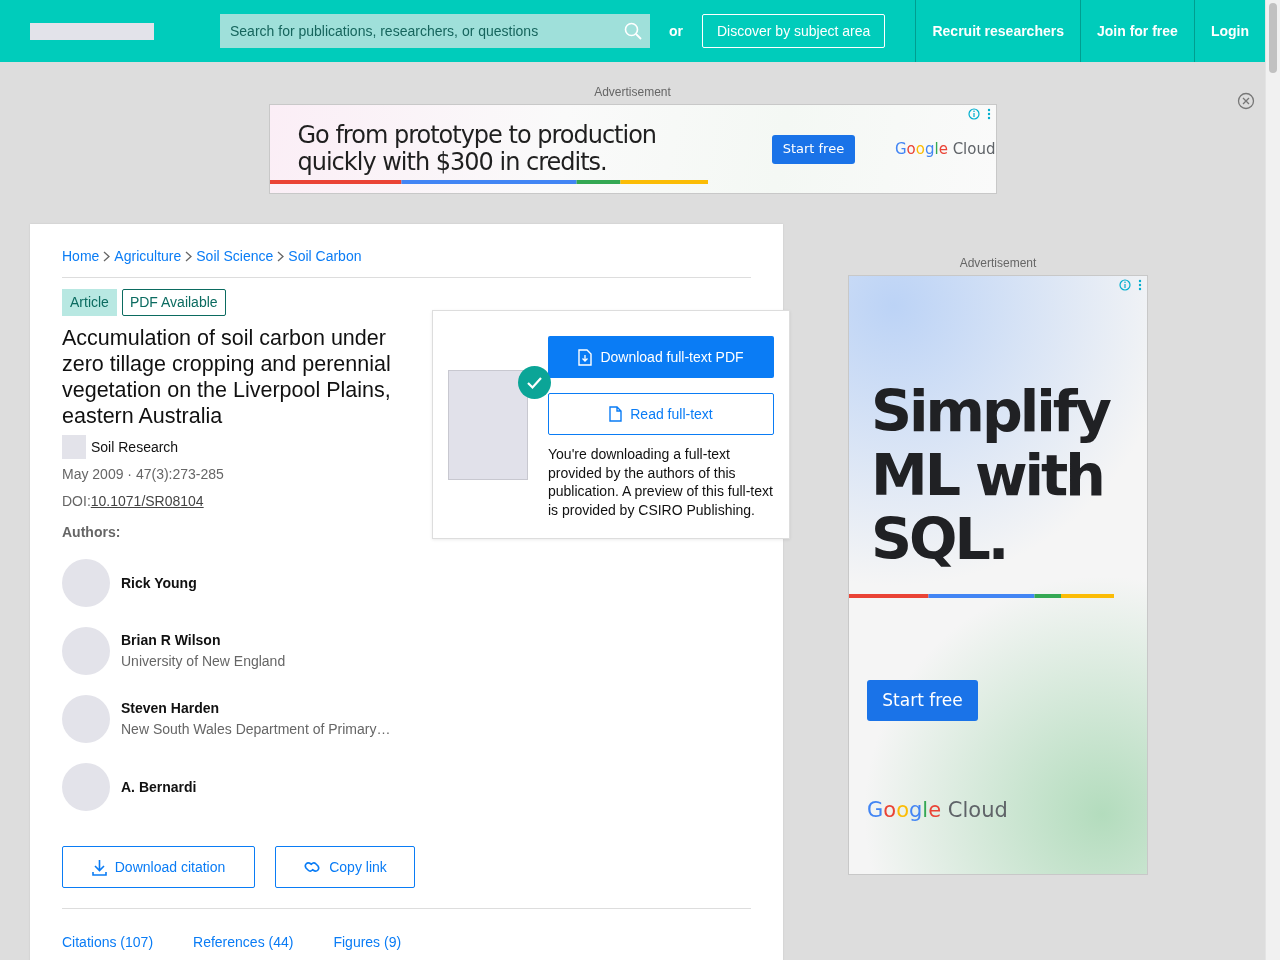 This screenshot has width=1280, height=960. What do you see at coordinates (661, 357) in the screenshot?
I see `download-pdf-button: Download full-text PDF` at bounding box center [661, 357].